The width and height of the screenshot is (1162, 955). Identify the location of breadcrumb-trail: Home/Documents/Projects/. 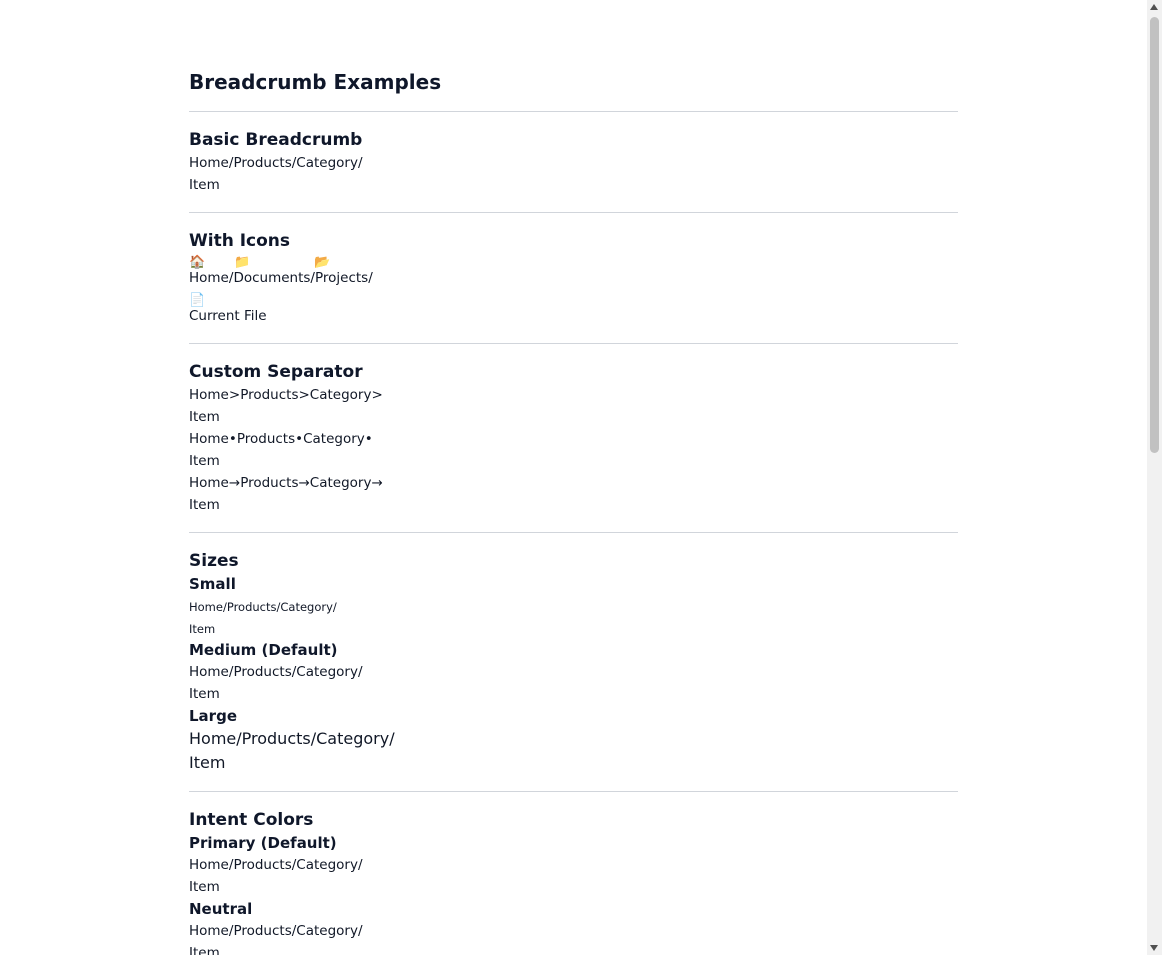
(281, 278).